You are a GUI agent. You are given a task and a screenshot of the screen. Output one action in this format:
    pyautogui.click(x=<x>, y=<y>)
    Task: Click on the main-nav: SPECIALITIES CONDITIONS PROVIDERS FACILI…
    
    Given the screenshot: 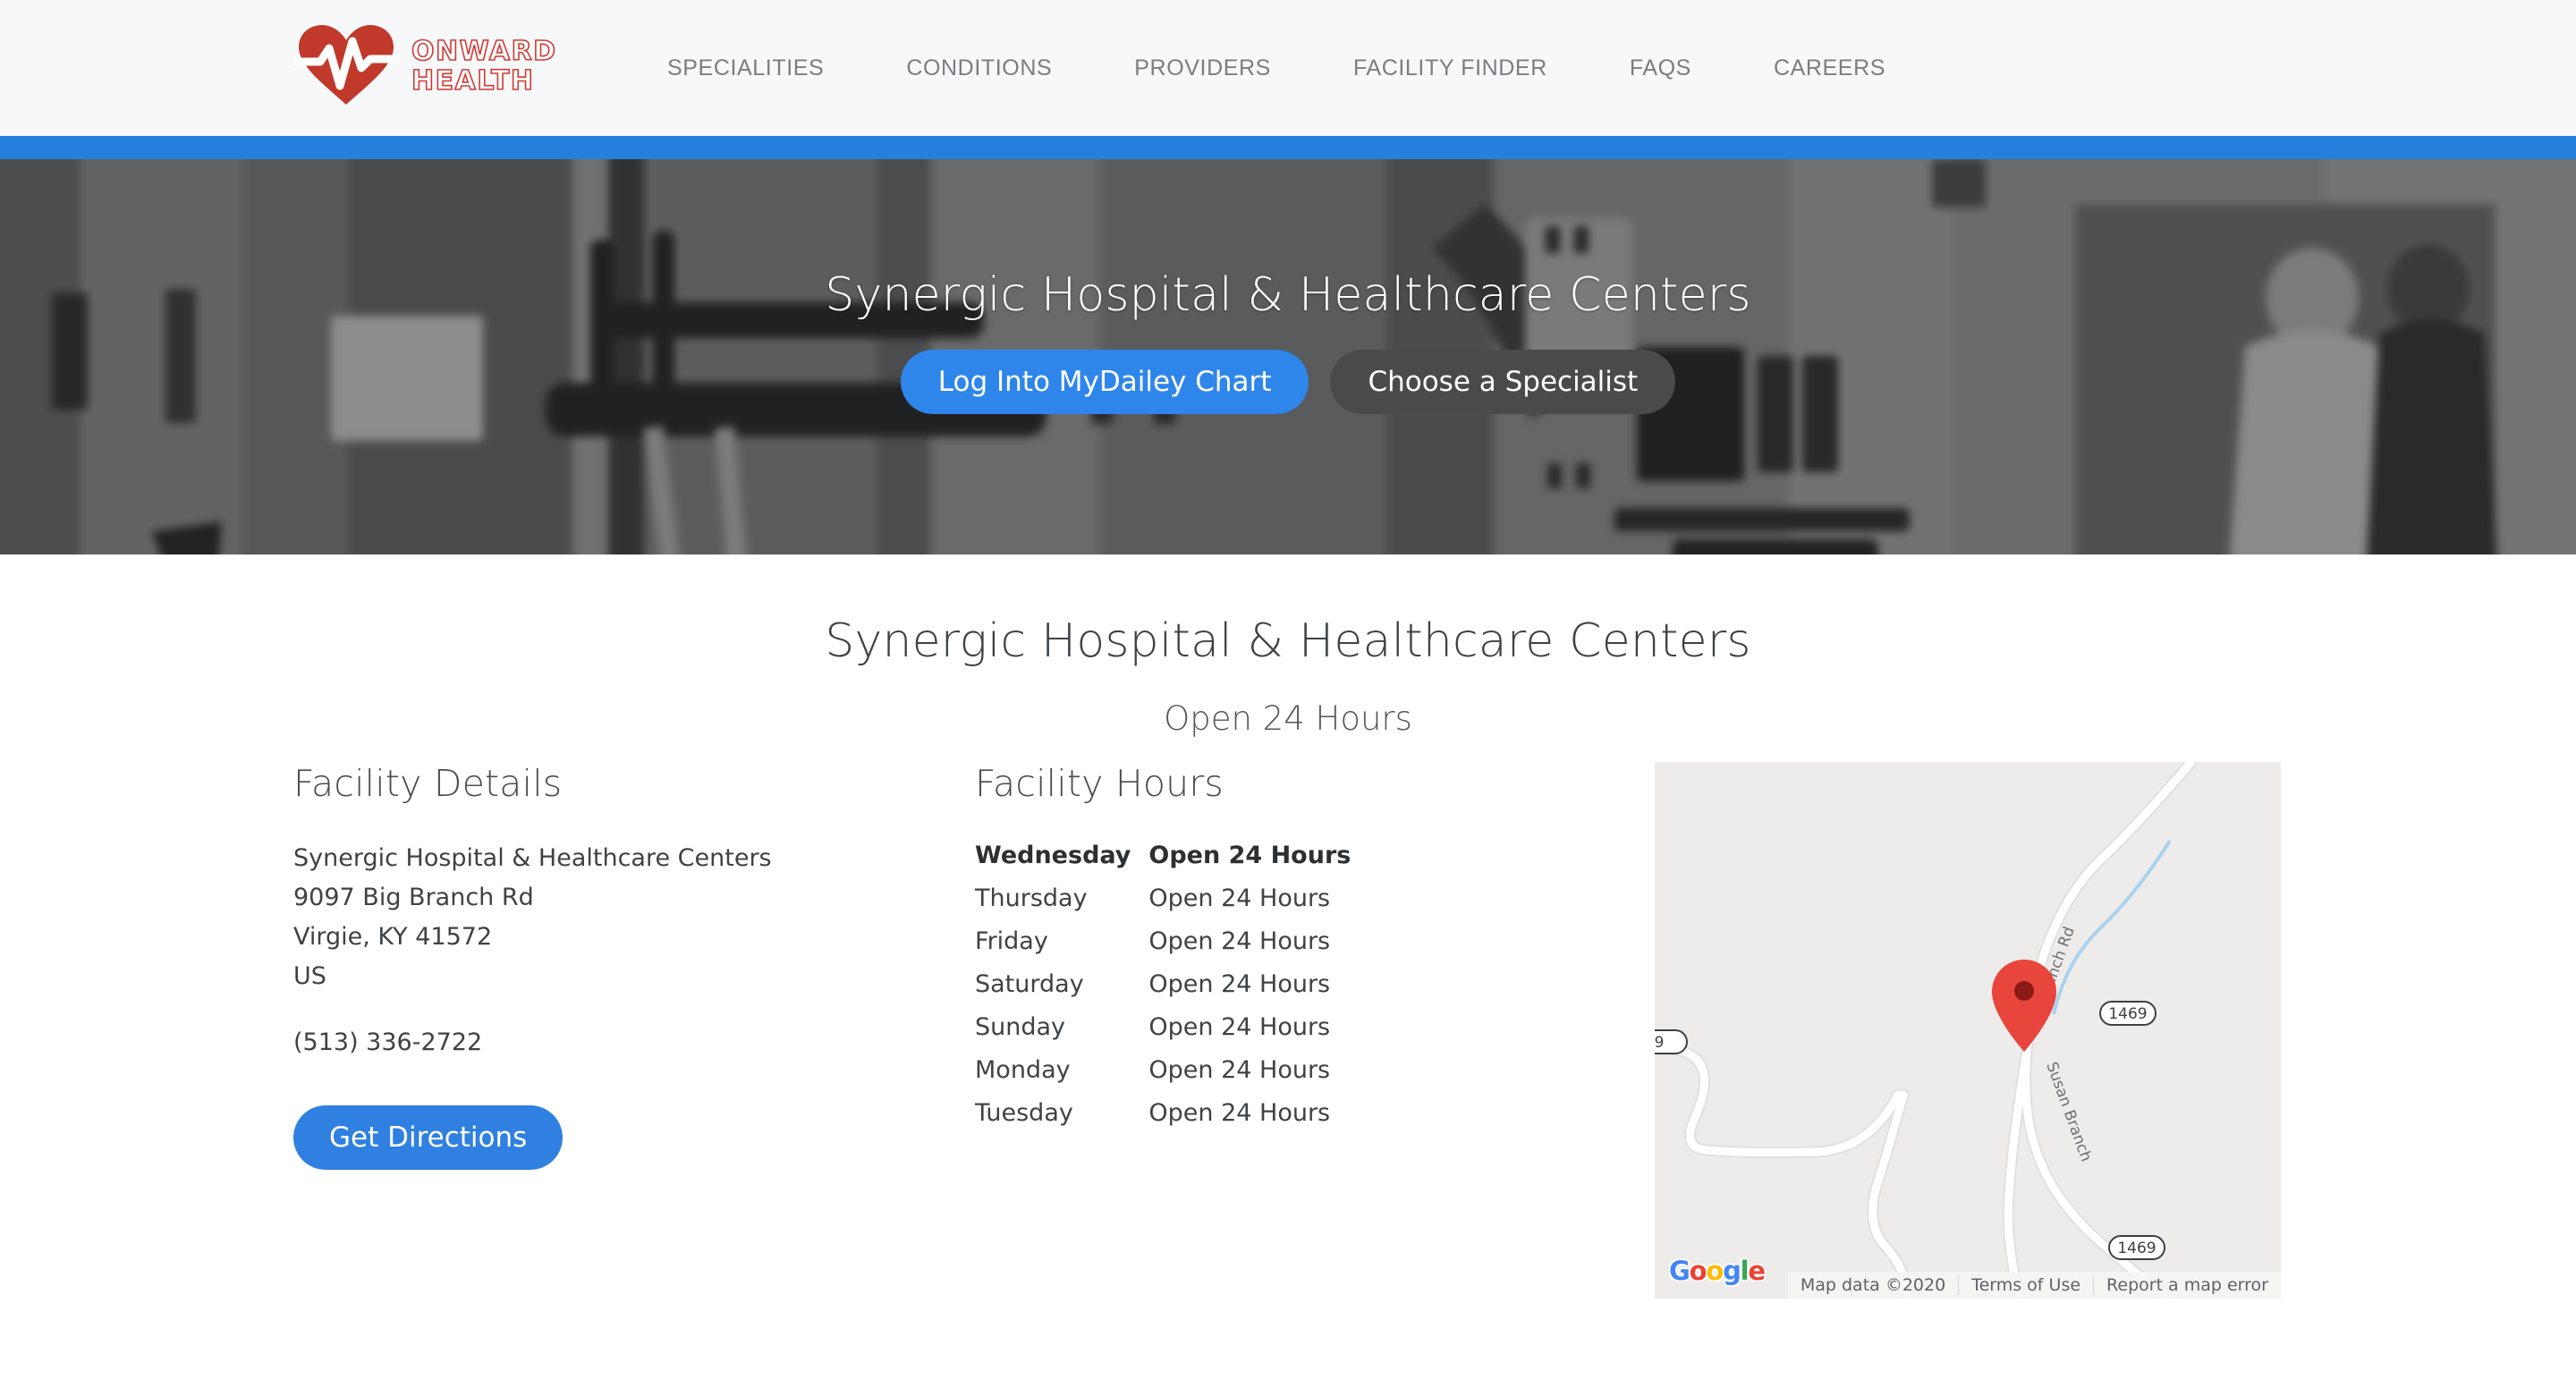 What is the action you would take?
    pyautogui.click(x=1276, y=68)
    